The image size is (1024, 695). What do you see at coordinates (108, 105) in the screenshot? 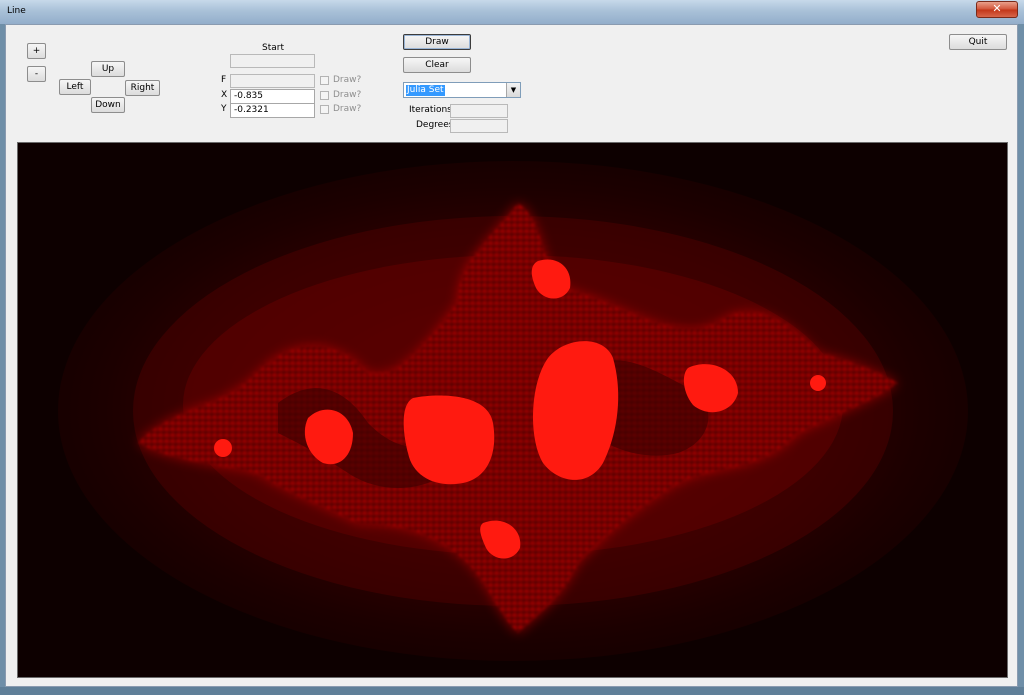
I see `pan-down-button: Down` at bounding box center [108, 105].